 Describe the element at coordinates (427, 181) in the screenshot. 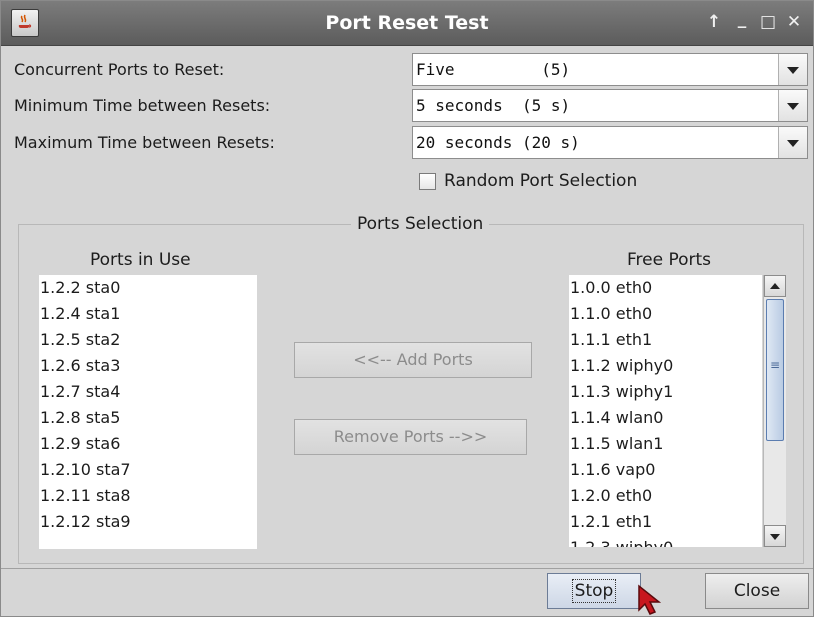

I see `random-port-checkbox` at that location.